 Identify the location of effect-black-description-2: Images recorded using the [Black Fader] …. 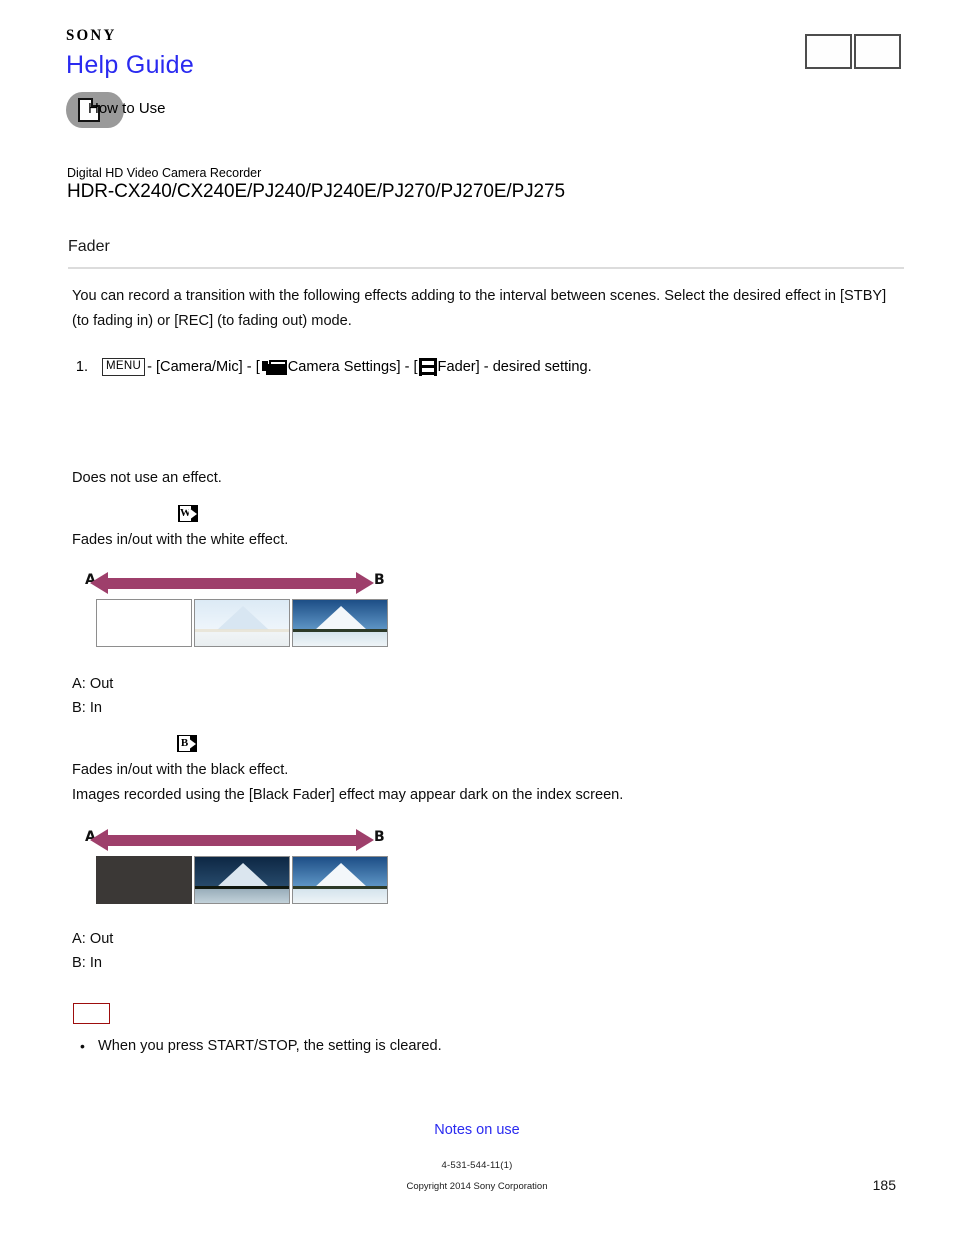
(348, 795).